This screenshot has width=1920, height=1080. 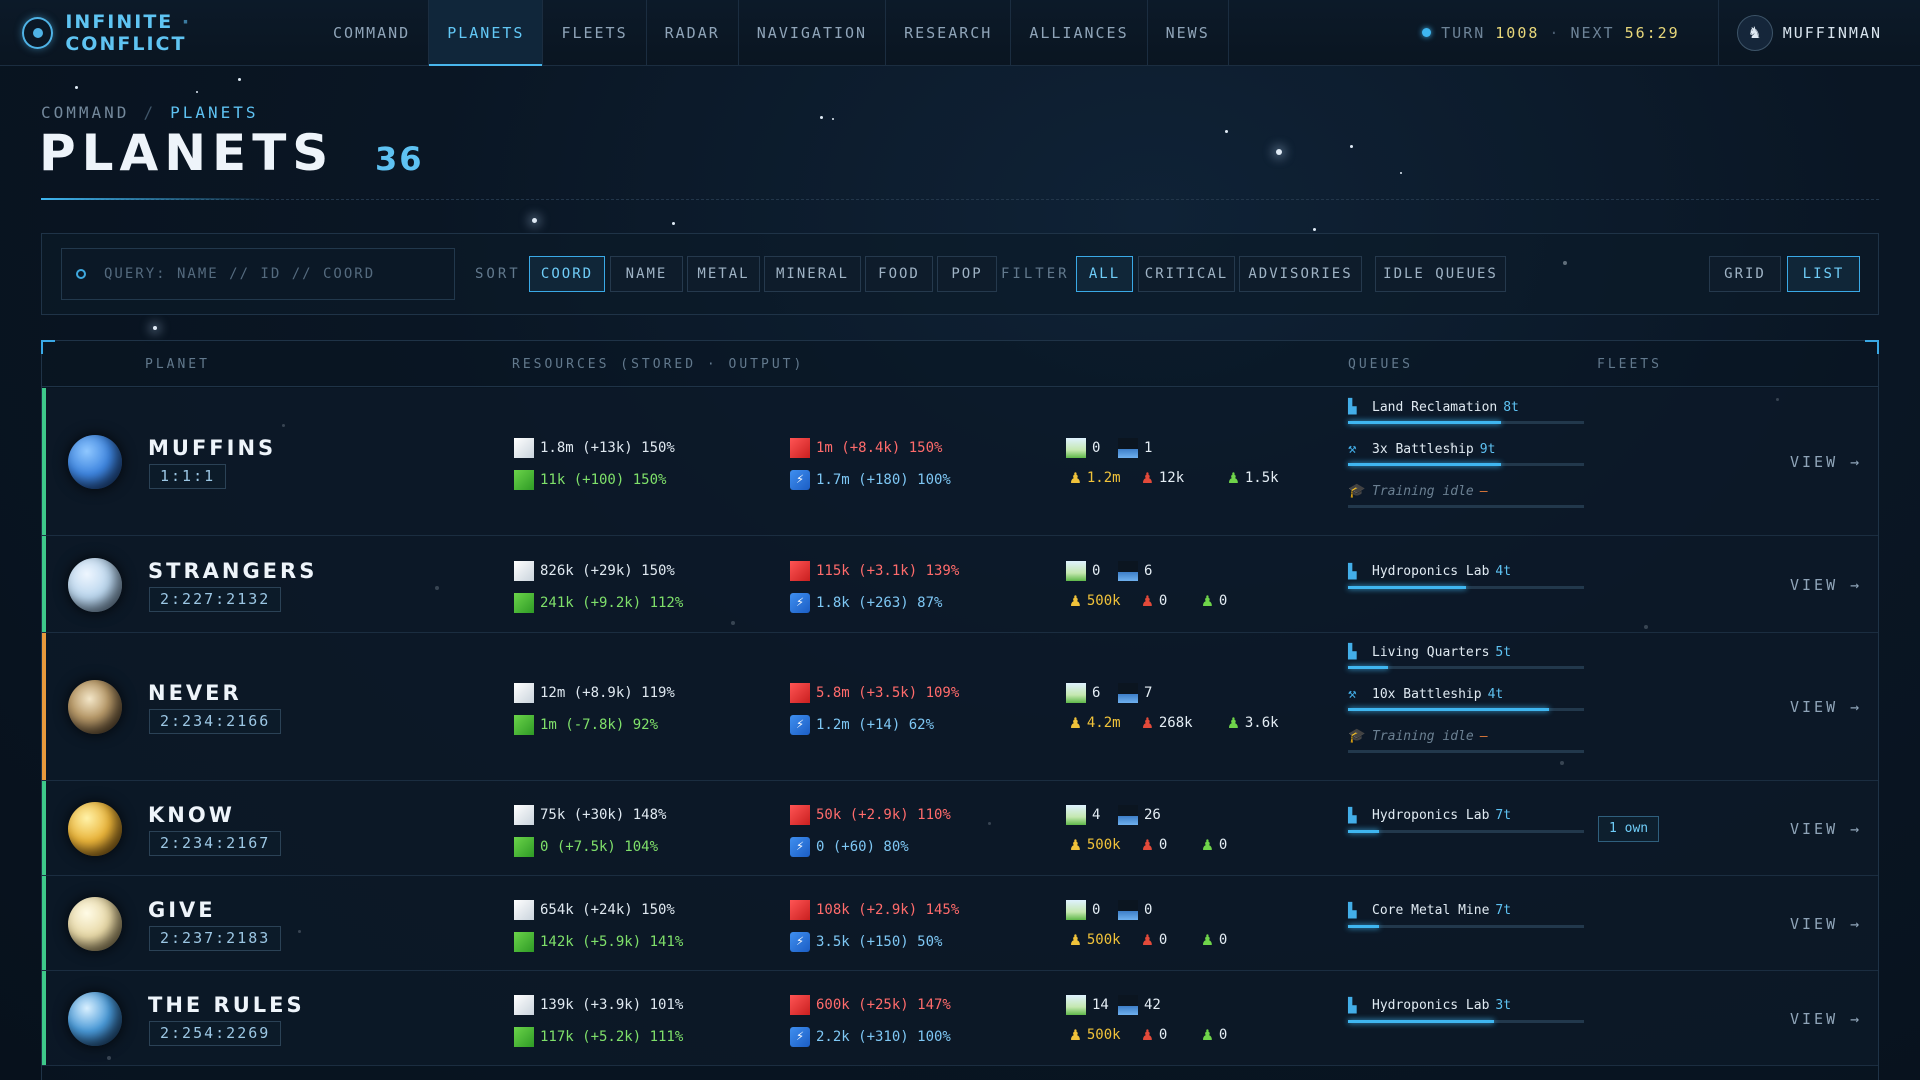 What do you see at coordinates (1466, 656) in the screenshot?
I see `queue-item: ▙ Living Quarters 5t` at bounding box center [1466, 656].